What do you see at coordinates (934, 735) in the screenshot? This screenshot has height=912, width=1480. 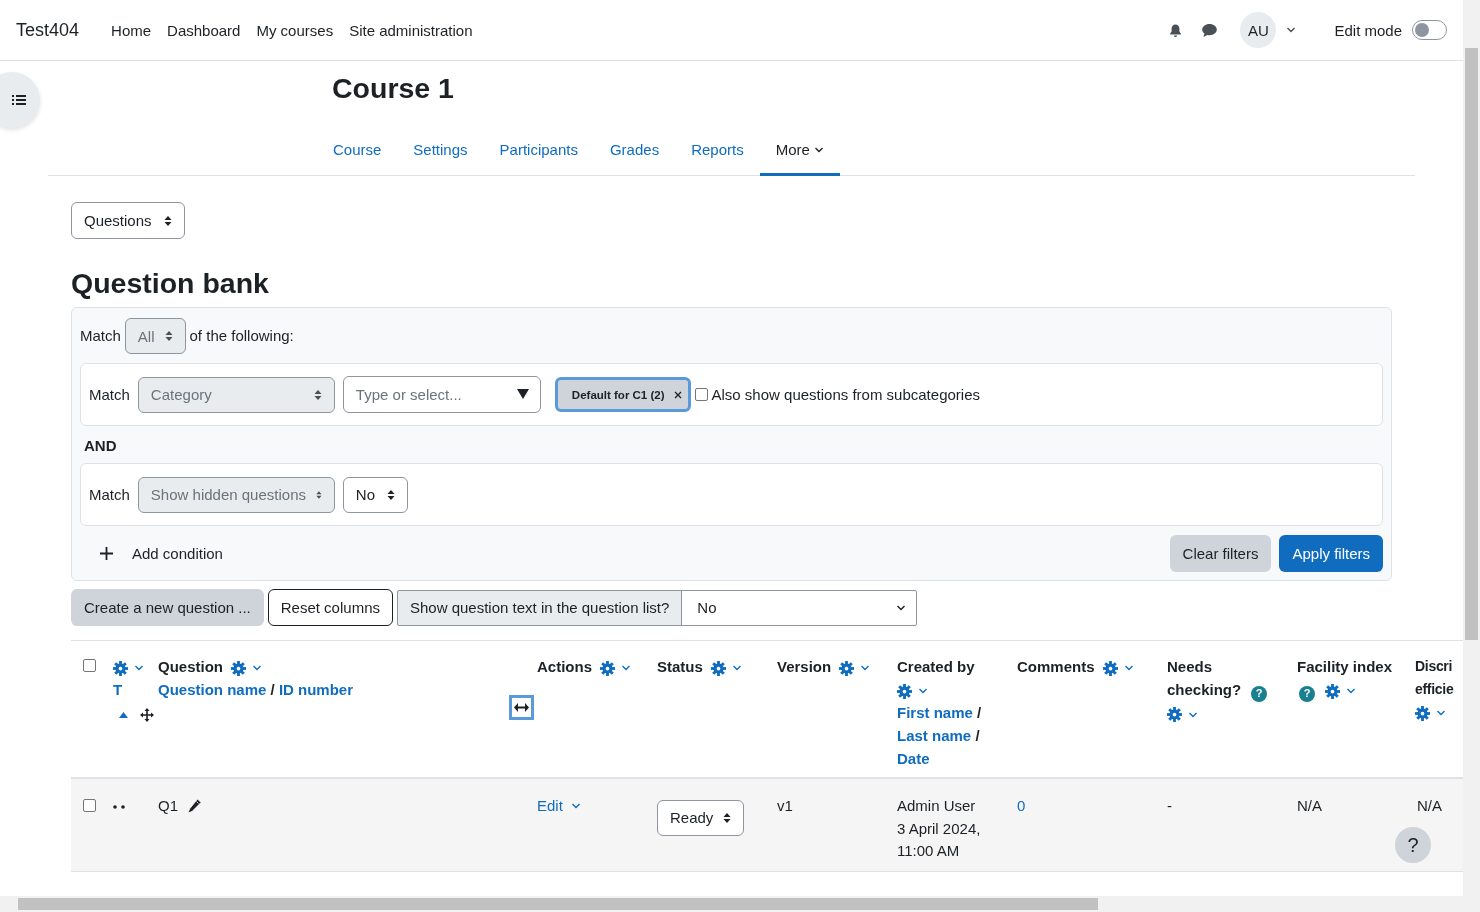 I see `sort-link: Last name` at bounding box center [934, 735].